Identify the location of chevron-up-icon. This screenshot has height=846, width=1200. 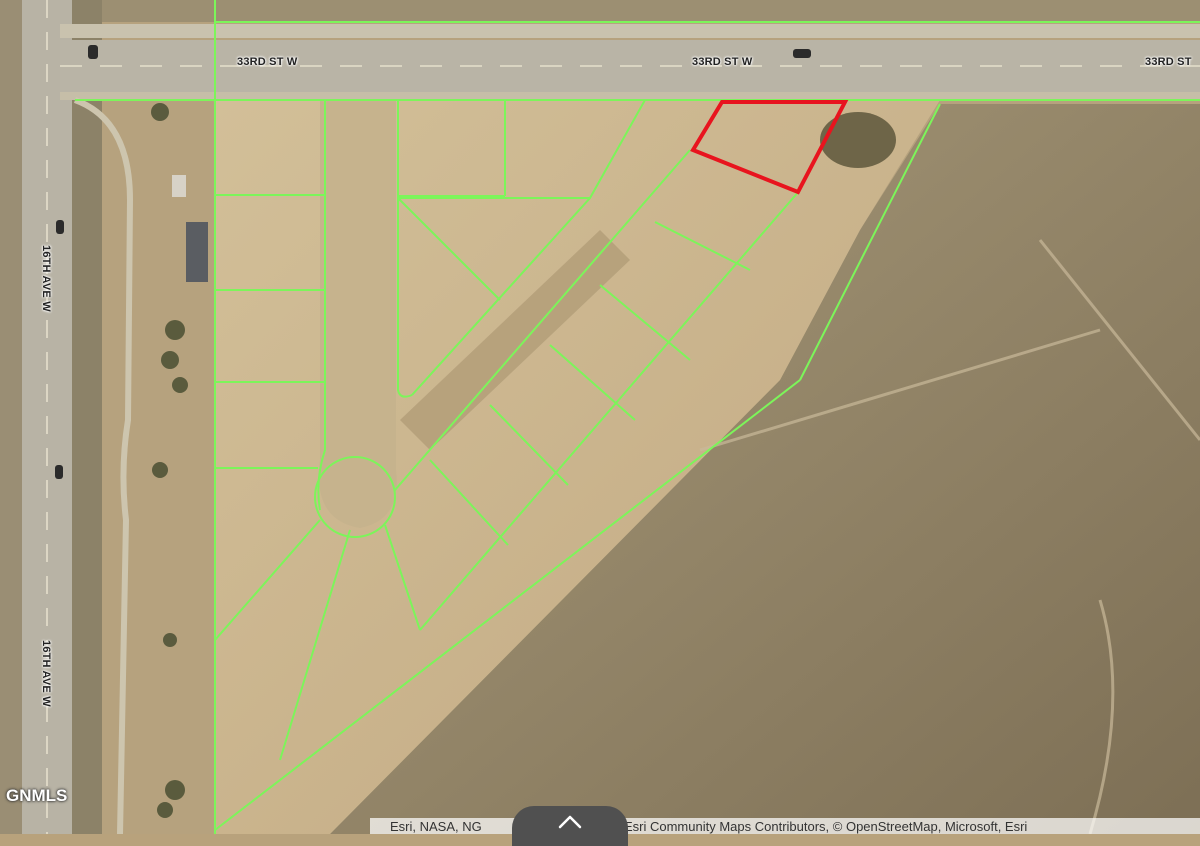
(570, 822).